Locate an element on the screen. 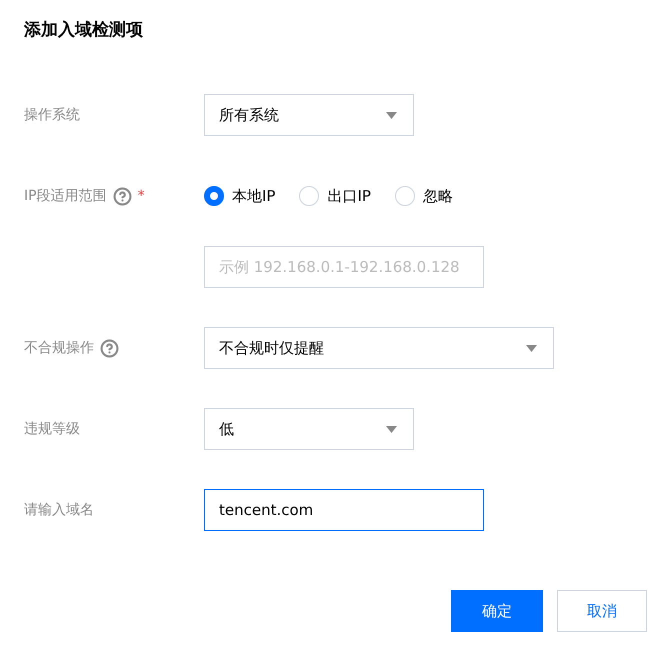 Image resolution: width=659 pixels, height=645 pixels. input-field: tencent.com is located at coordinates (344, 510).